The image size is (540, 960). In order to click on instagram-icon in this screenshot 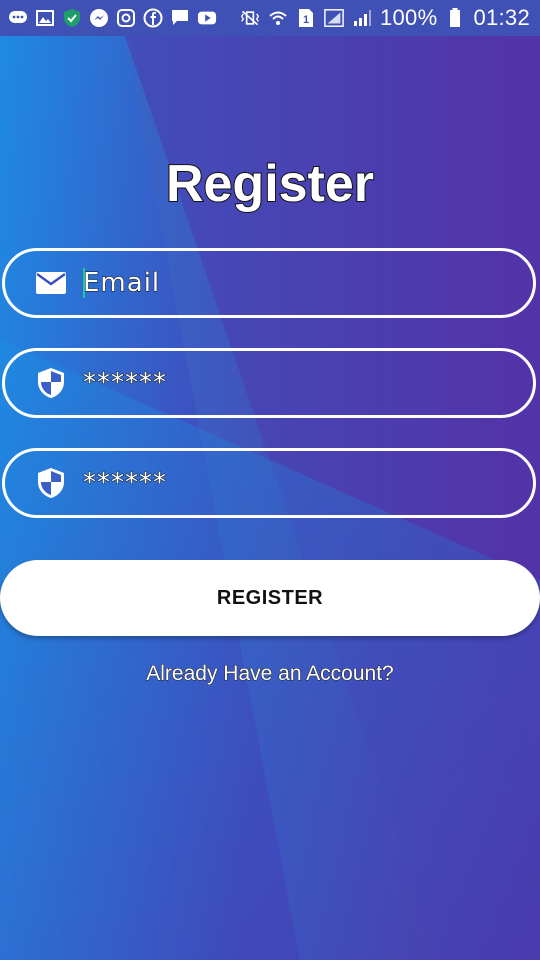, I will do `click(126, 18)`.